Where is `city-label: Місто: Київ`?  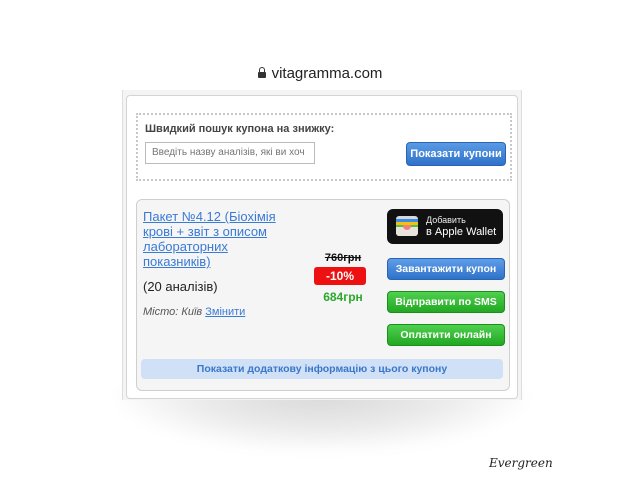 city-label: Місто: Київ is located at coordinates (173, 312).